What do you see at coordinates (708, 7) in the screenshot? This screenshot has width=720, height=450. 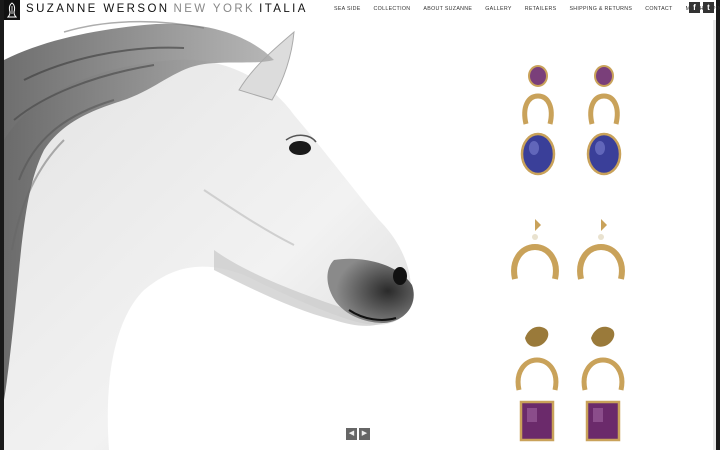 I see `twitter-icon: t` at bounding box center [708, 7].